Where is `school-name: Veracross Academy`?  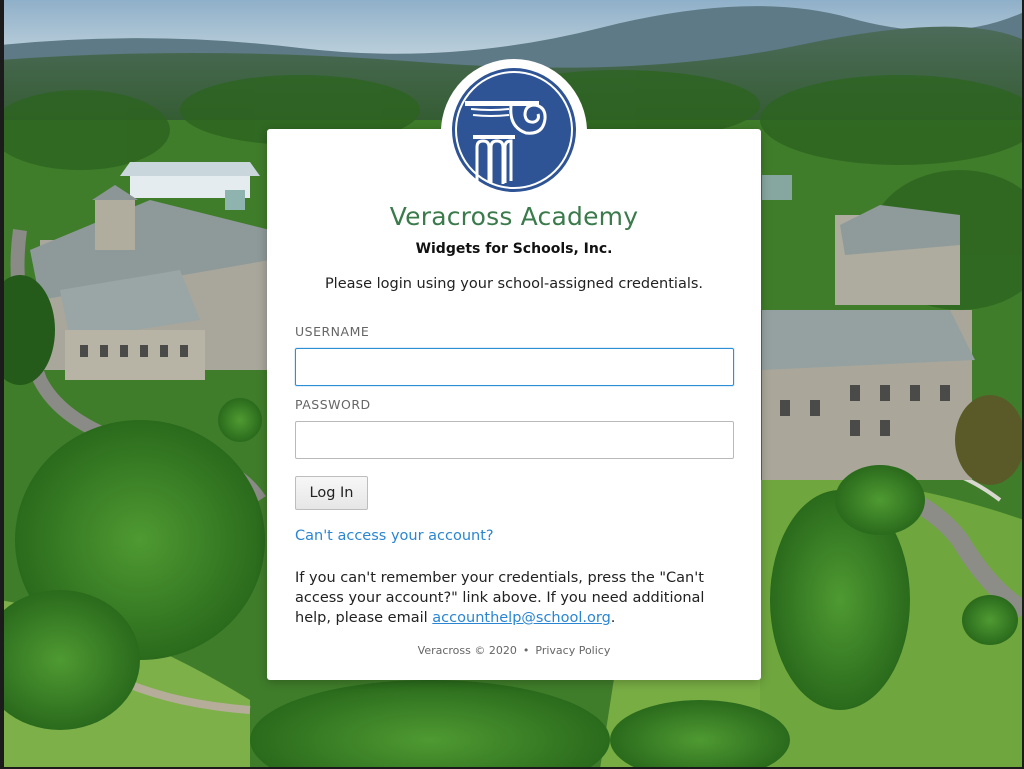 school-name: Veracross Academy is located at coordinates (514, 216).